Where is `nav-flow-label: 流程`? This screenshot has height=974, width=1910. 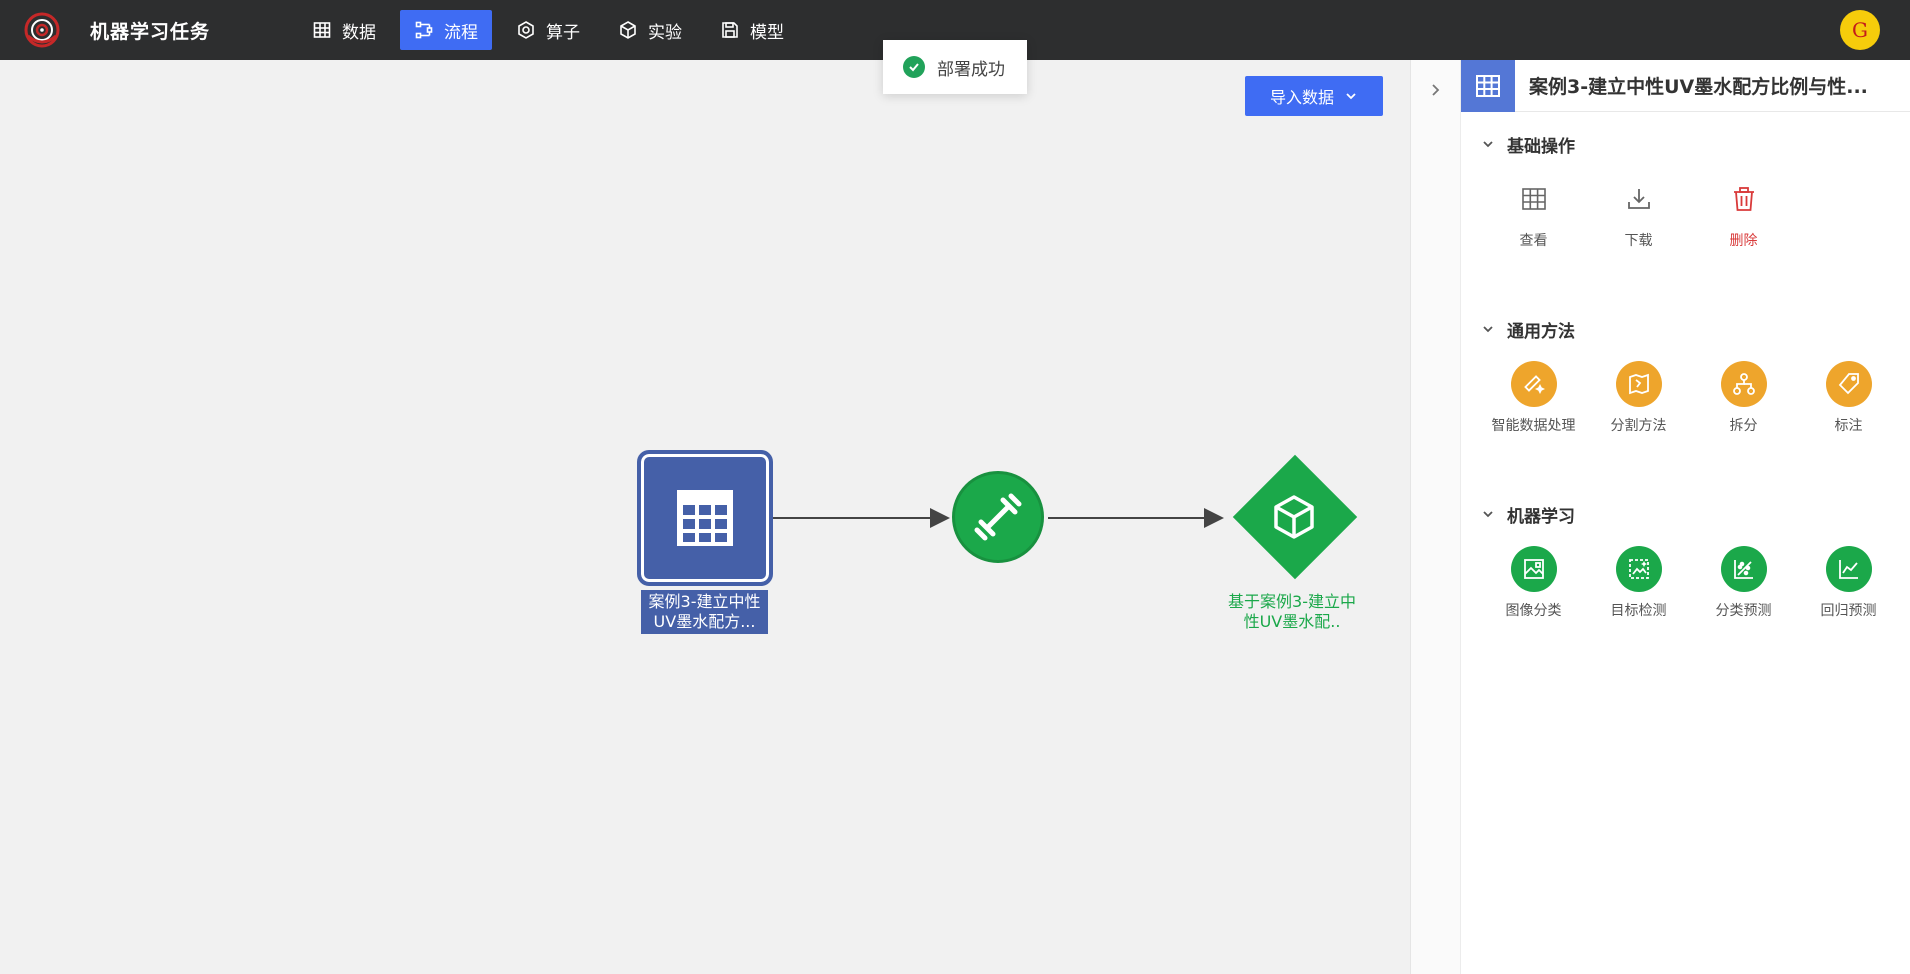 nav-flow-label: 流程 is located at coordinates (461, 32).